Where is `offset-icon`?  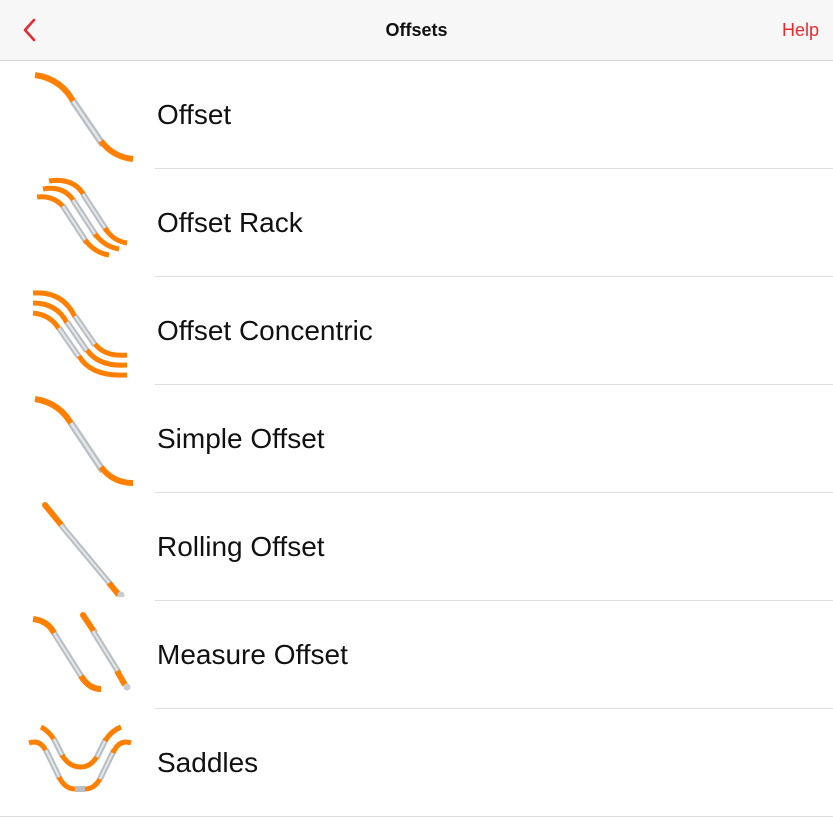 offset-icon is located at coordinates (84, 117).